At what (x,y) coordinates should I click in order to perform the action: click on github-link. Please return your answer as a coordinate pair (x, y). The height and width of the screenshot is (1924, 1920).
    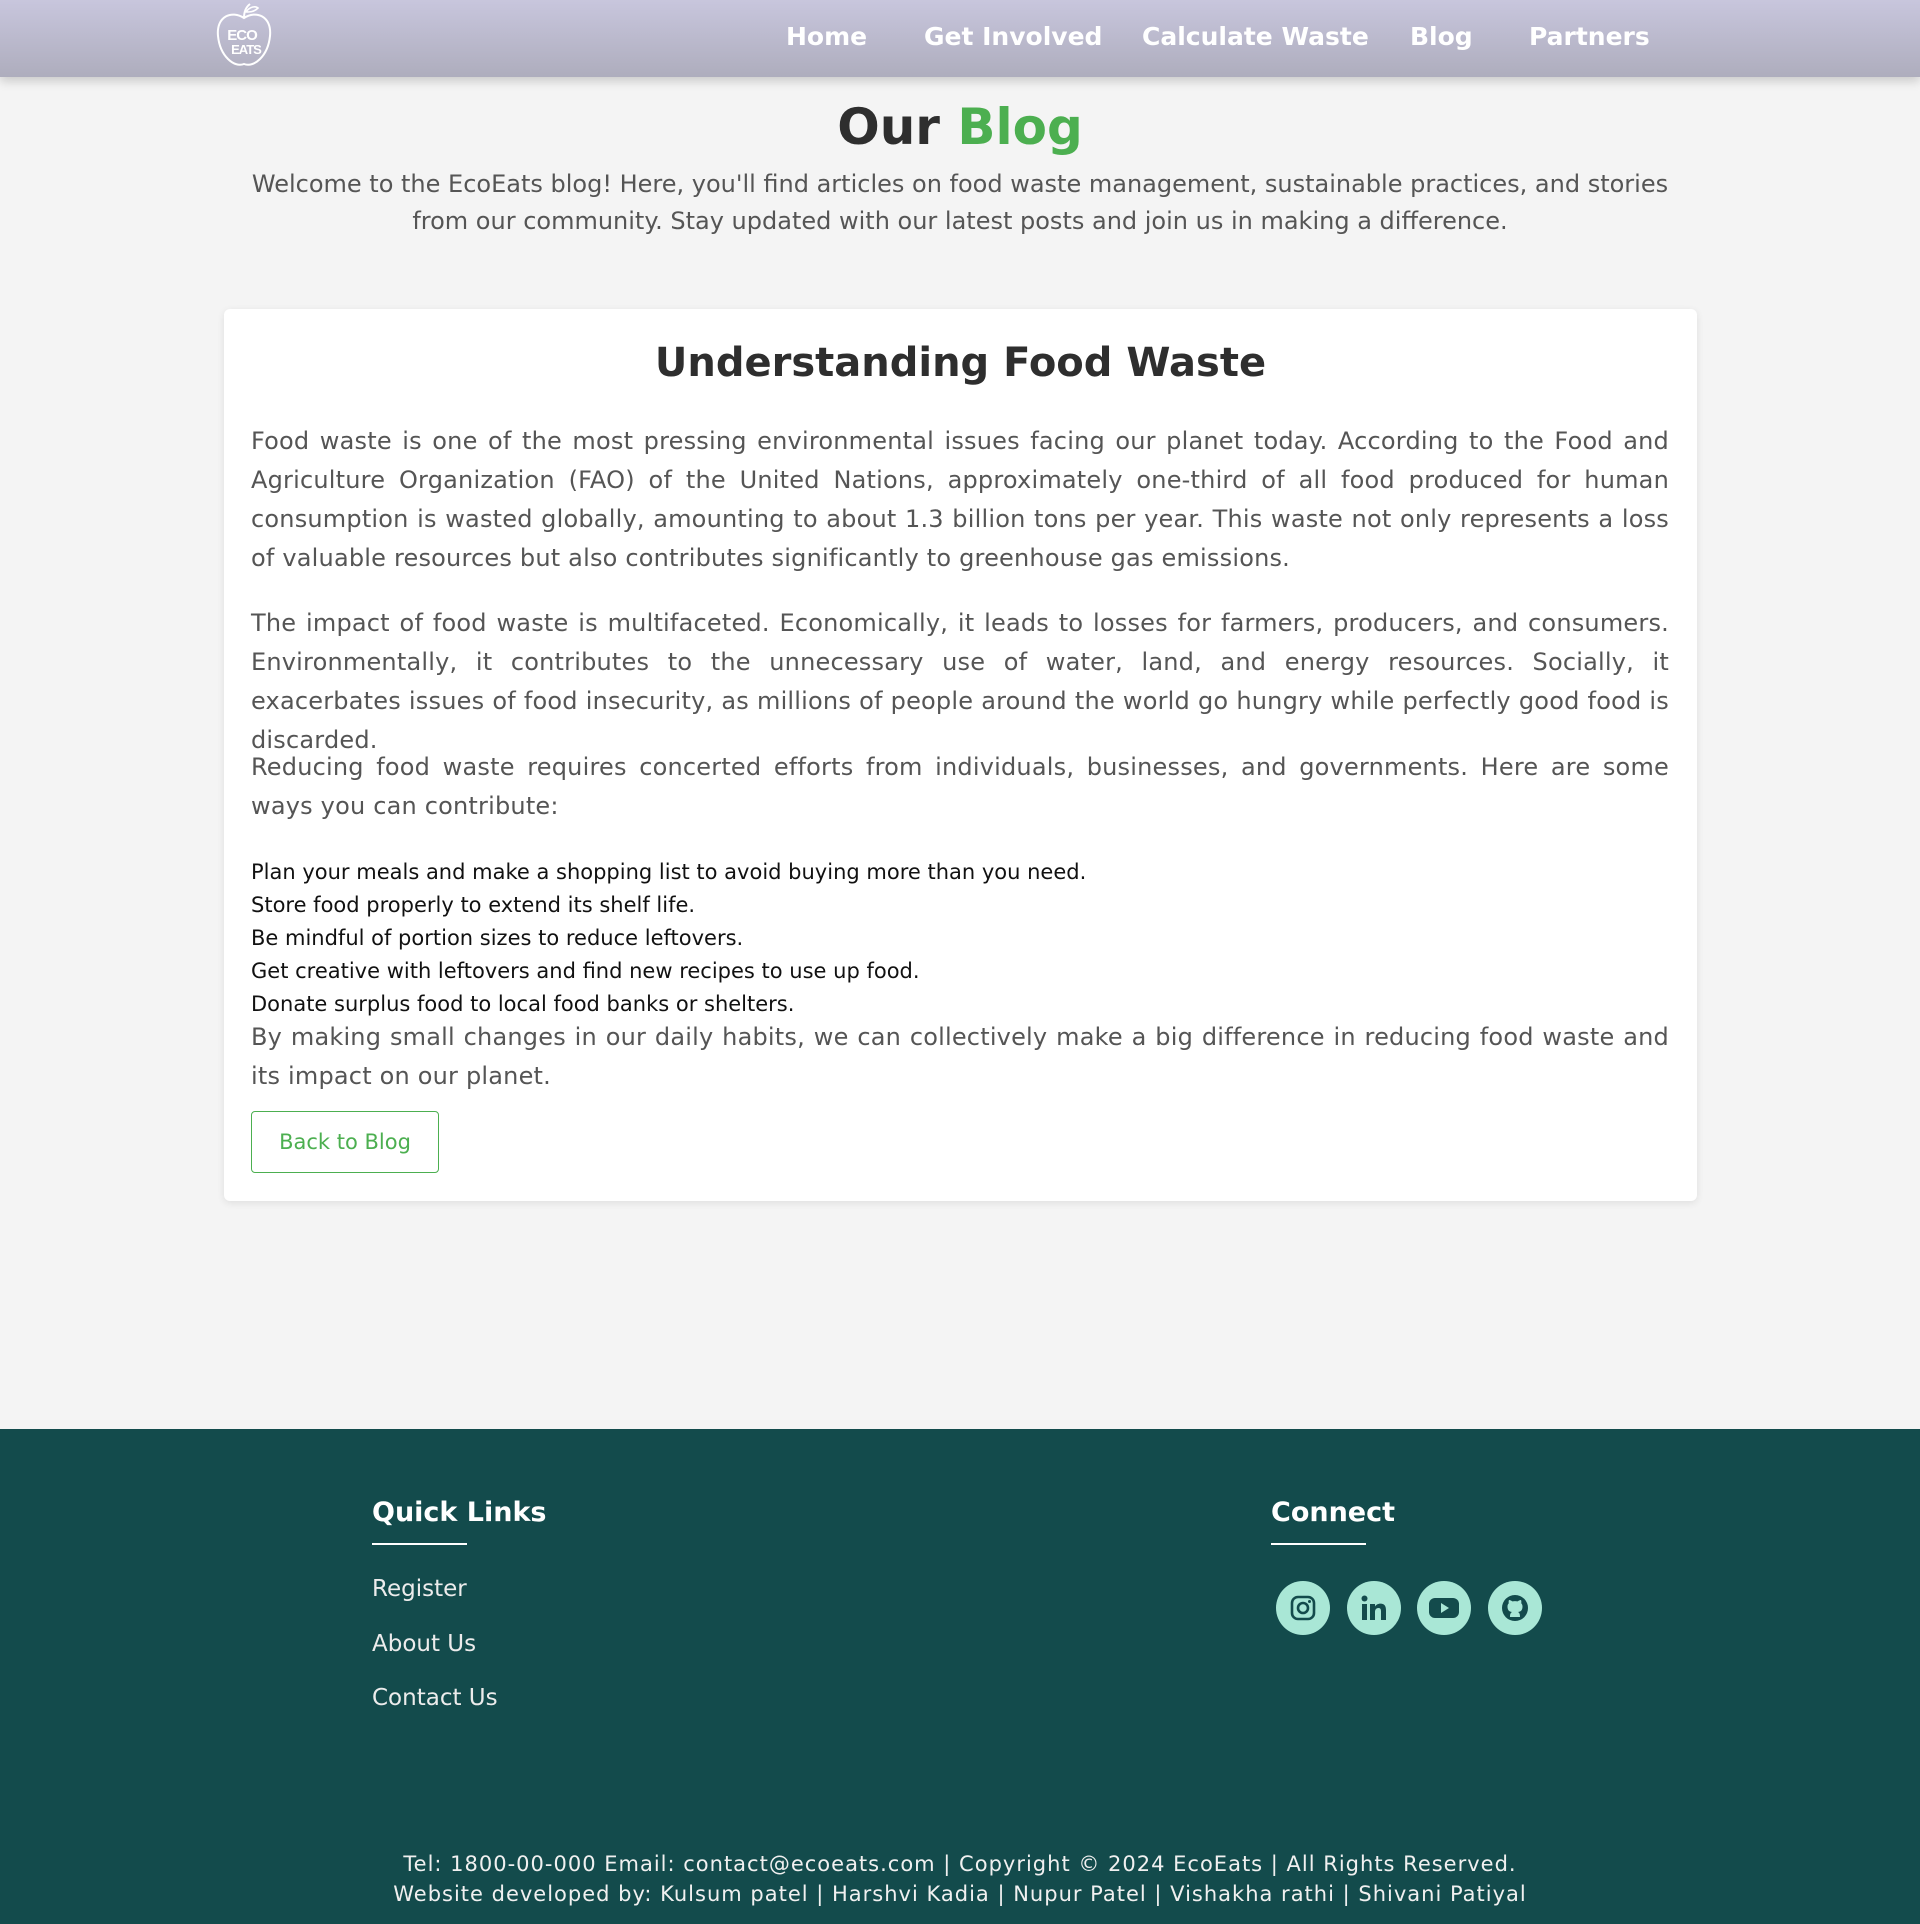
    Looking at the image, I should click on (1515, 1608).